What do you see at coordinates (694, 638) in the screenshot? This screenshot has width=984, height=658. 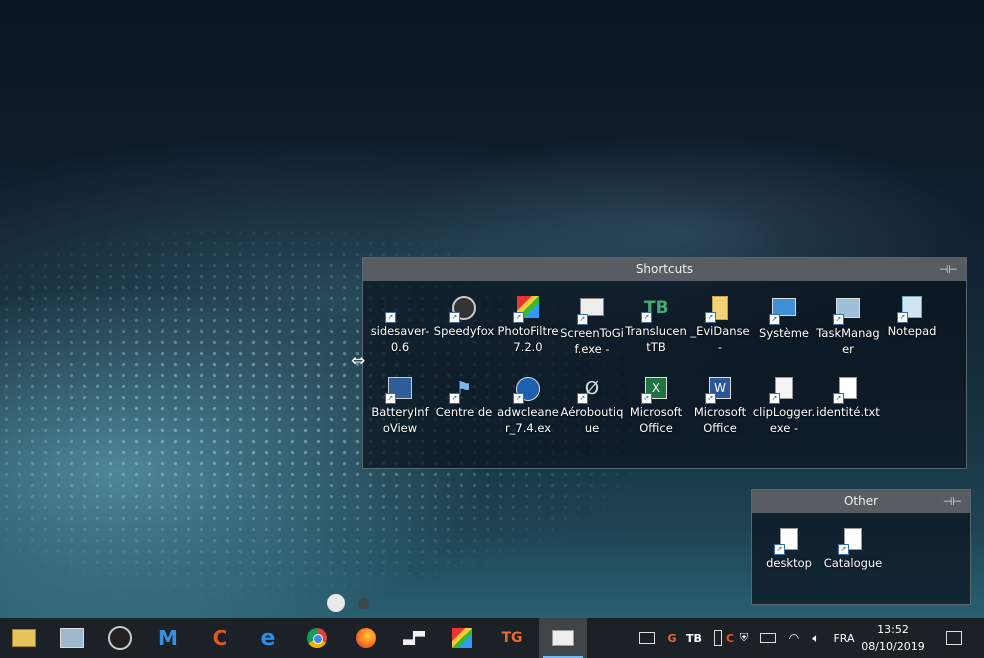 I see `tray-translucenttb-icon: TB` at bounding box center [694, 638].